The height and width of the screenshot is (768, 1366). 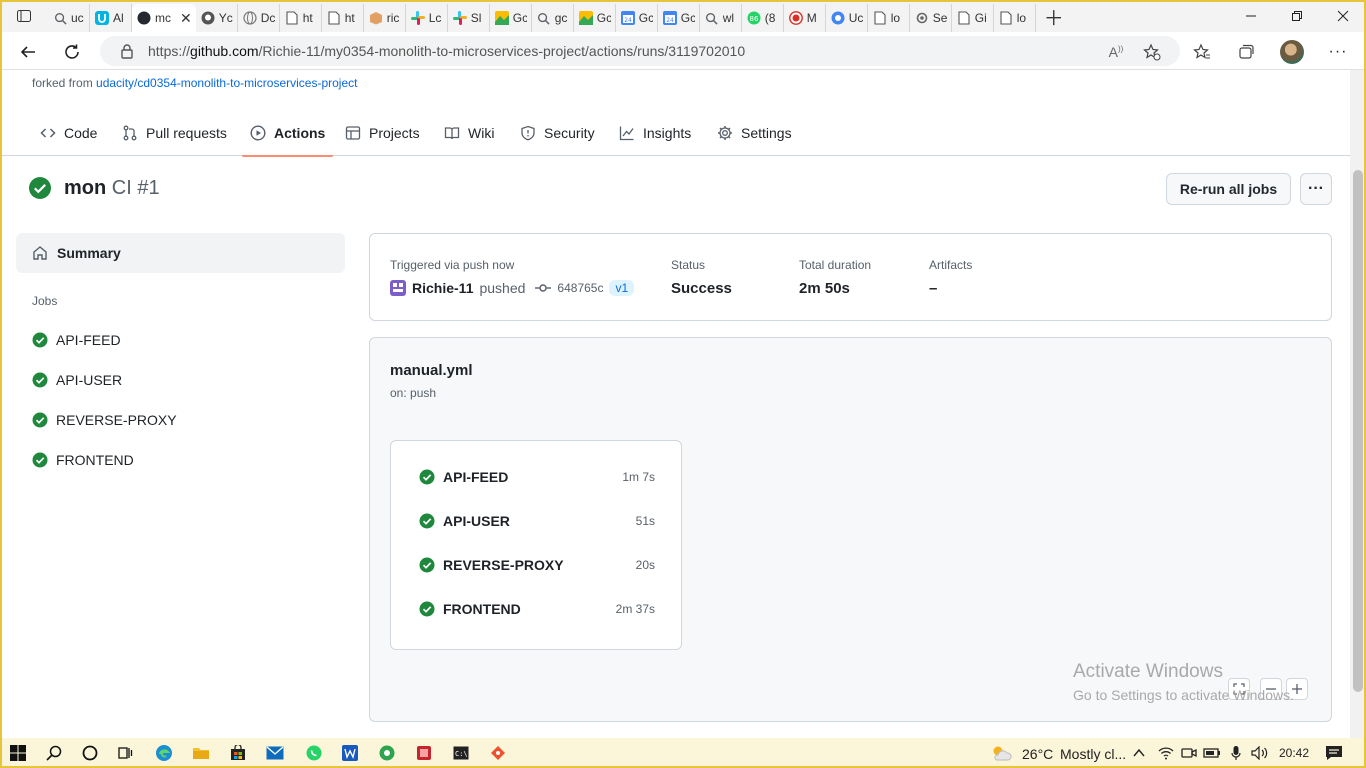 I want to click on collections-button, so click(x=1246, y=52).